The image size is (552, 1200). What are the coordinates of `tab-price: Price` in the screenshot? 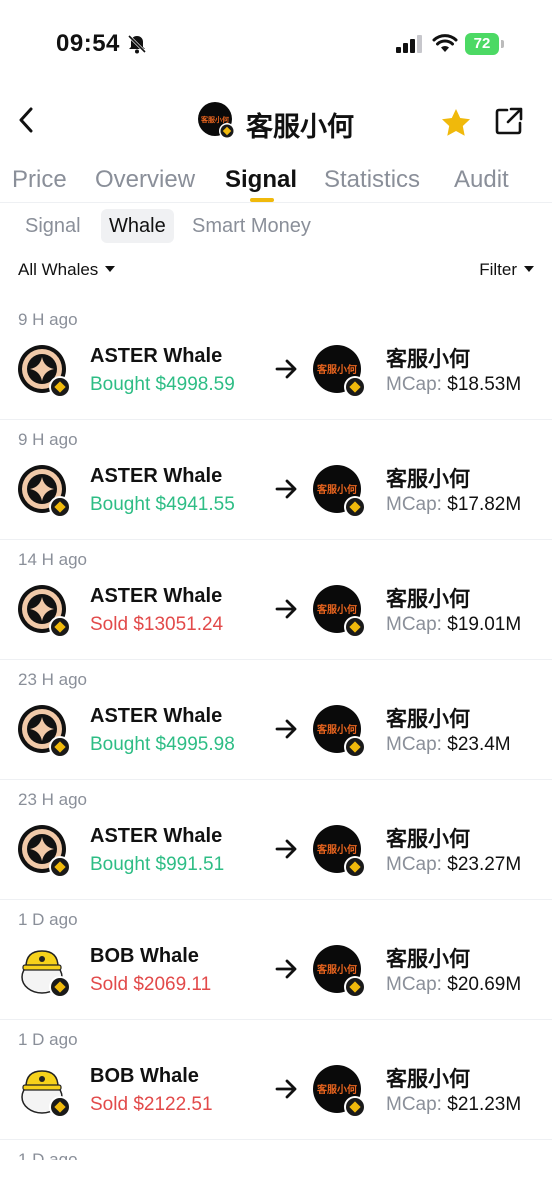 It's located at (39, 180).